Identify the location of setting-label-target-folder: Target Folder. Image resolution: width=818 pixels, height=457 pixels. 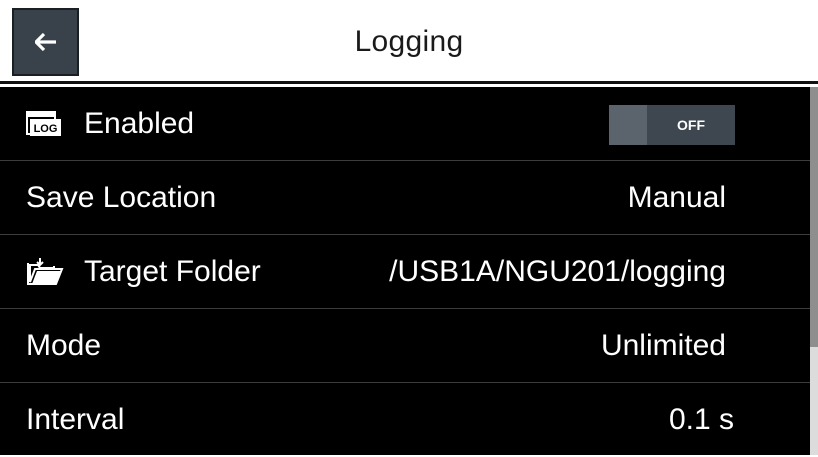
(172, 271).